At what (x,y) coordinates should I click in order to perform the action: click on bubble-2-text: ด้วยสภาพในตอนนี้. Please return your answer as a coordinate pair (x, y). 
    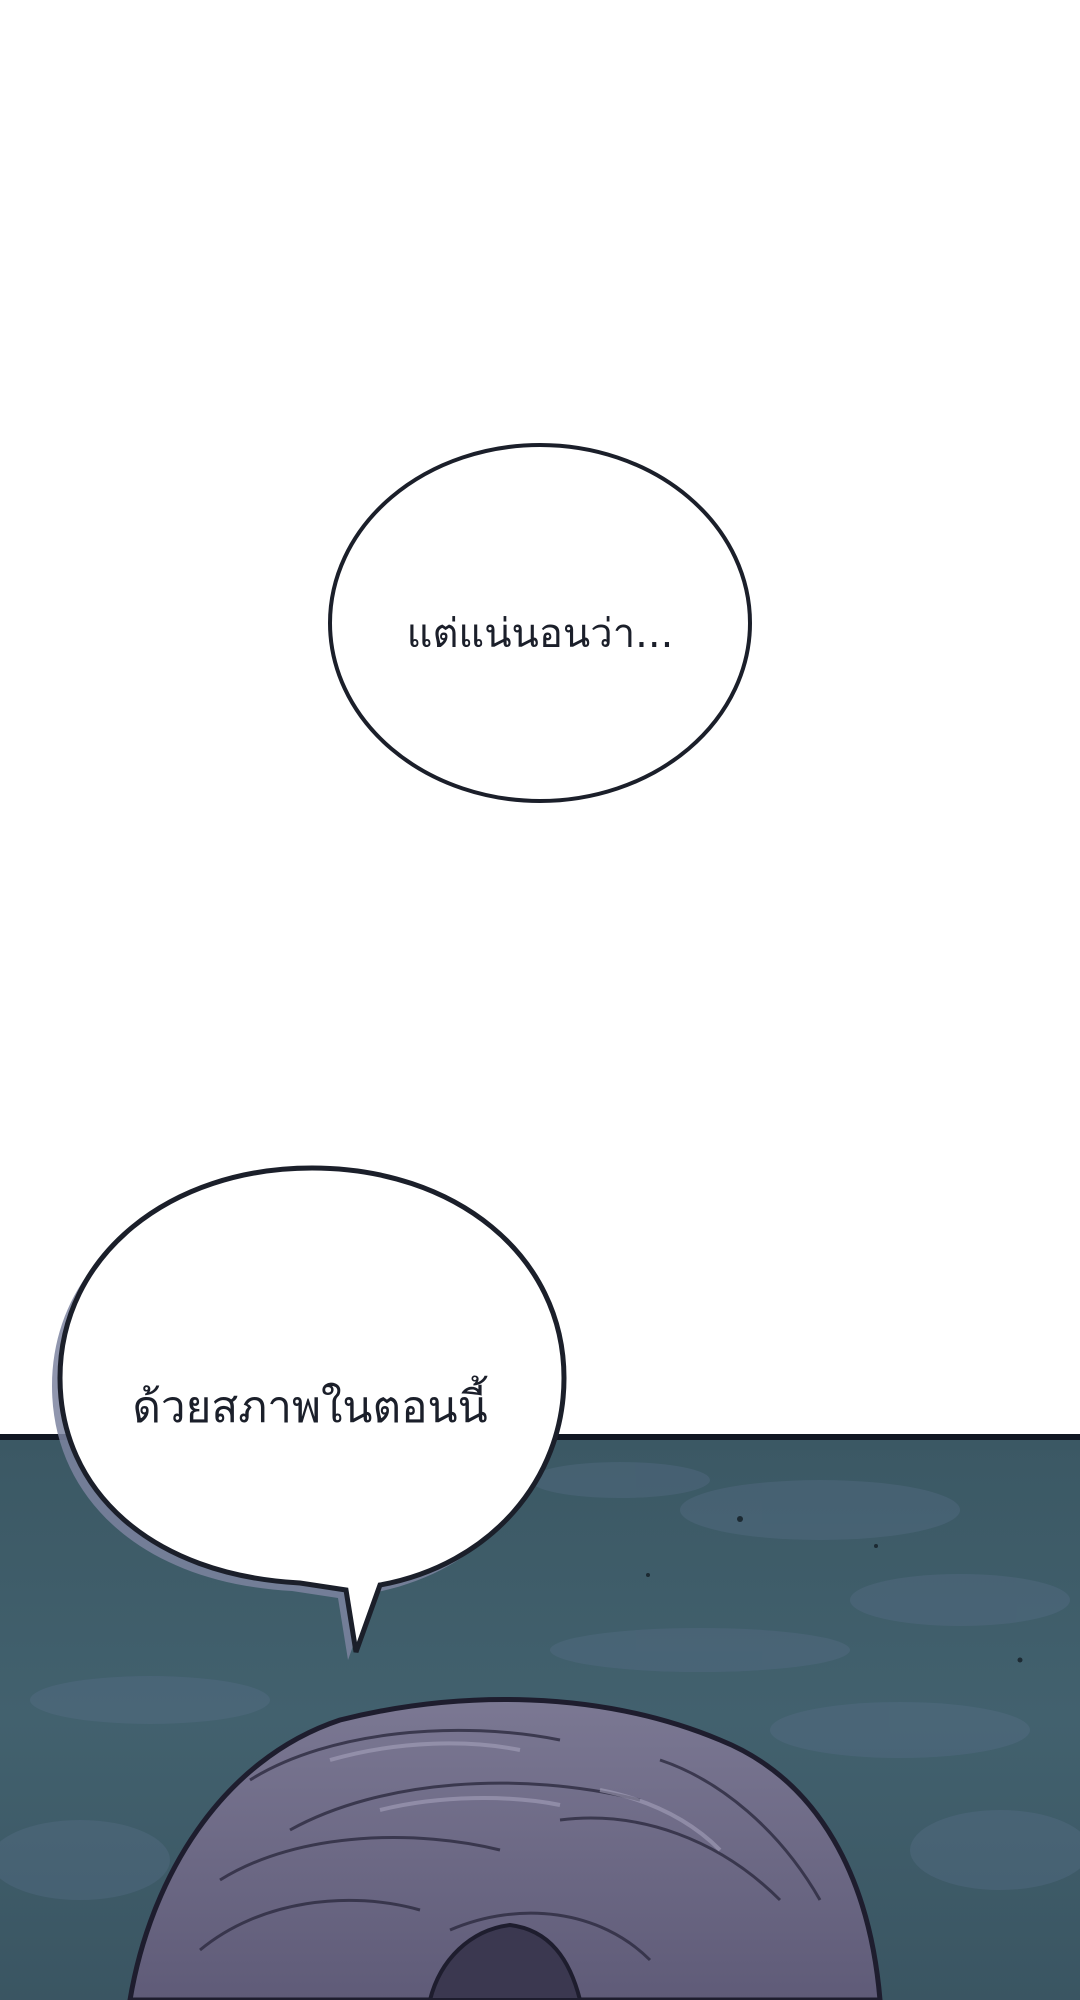
    Looking at the image, I should click on (310, 1407).